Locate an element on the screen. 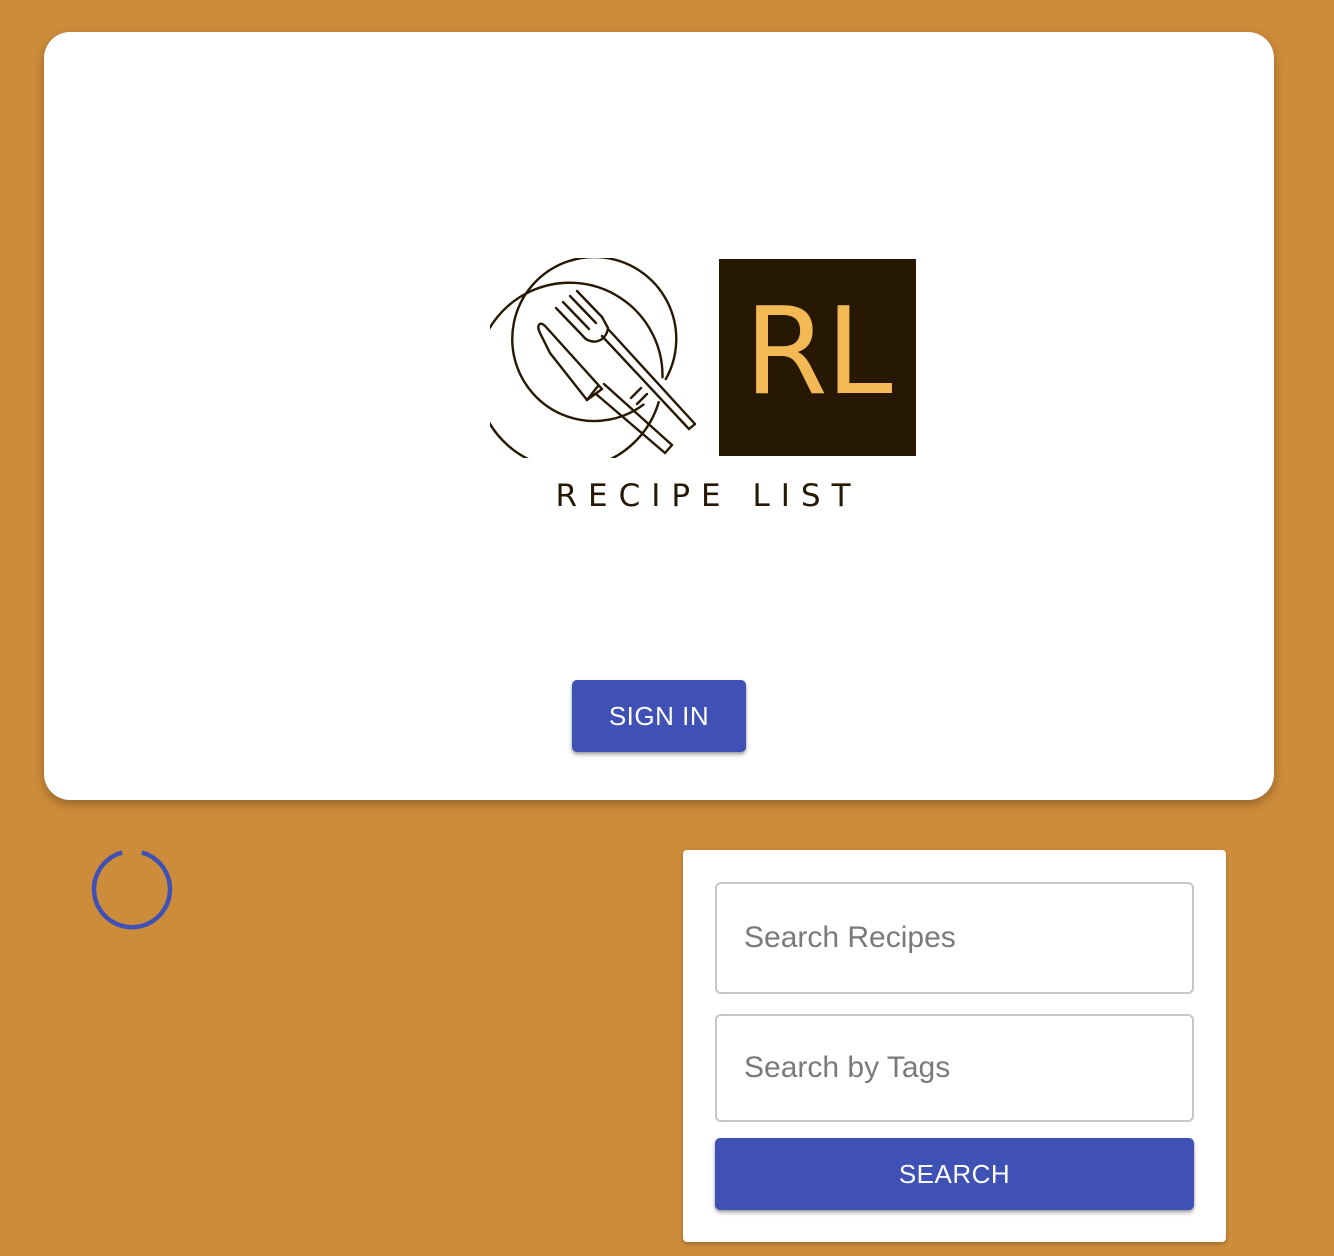 The height and width of the screenshot is (1256, 1334). plate-fork-knife-icon is located at coordinates (593, 358).